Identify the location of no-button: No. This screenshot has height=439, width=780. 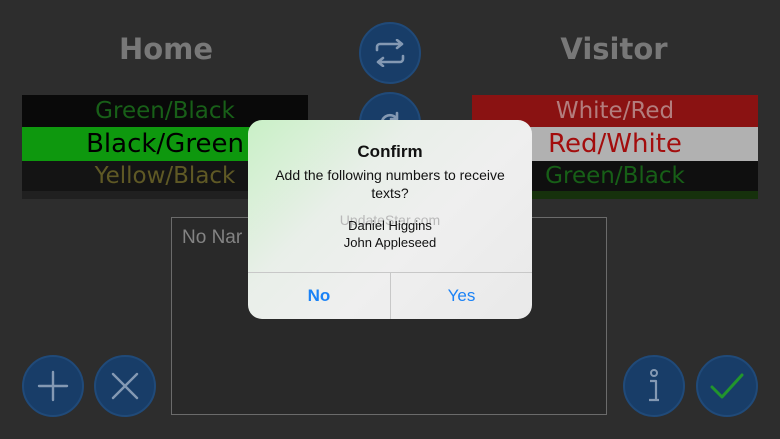
(319, 296).